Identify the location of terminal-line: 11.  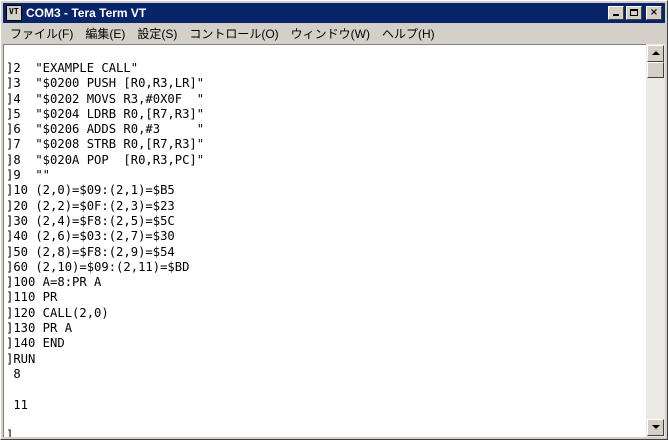
(17, 404).